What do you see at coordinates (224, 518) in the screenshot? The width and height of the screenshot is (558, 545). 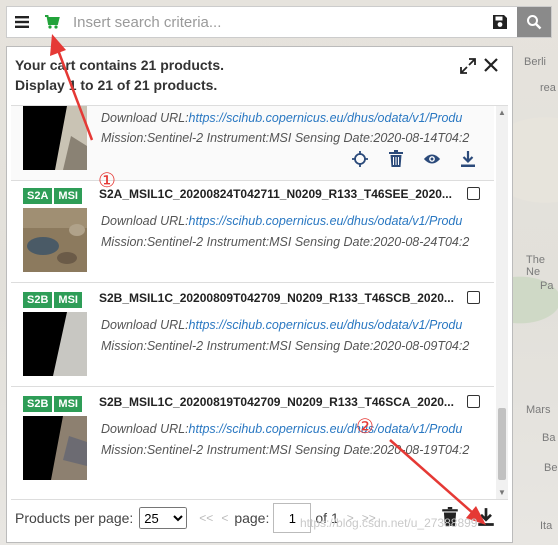 I see `prev-page-button: <` at bounding box center [224, 518].